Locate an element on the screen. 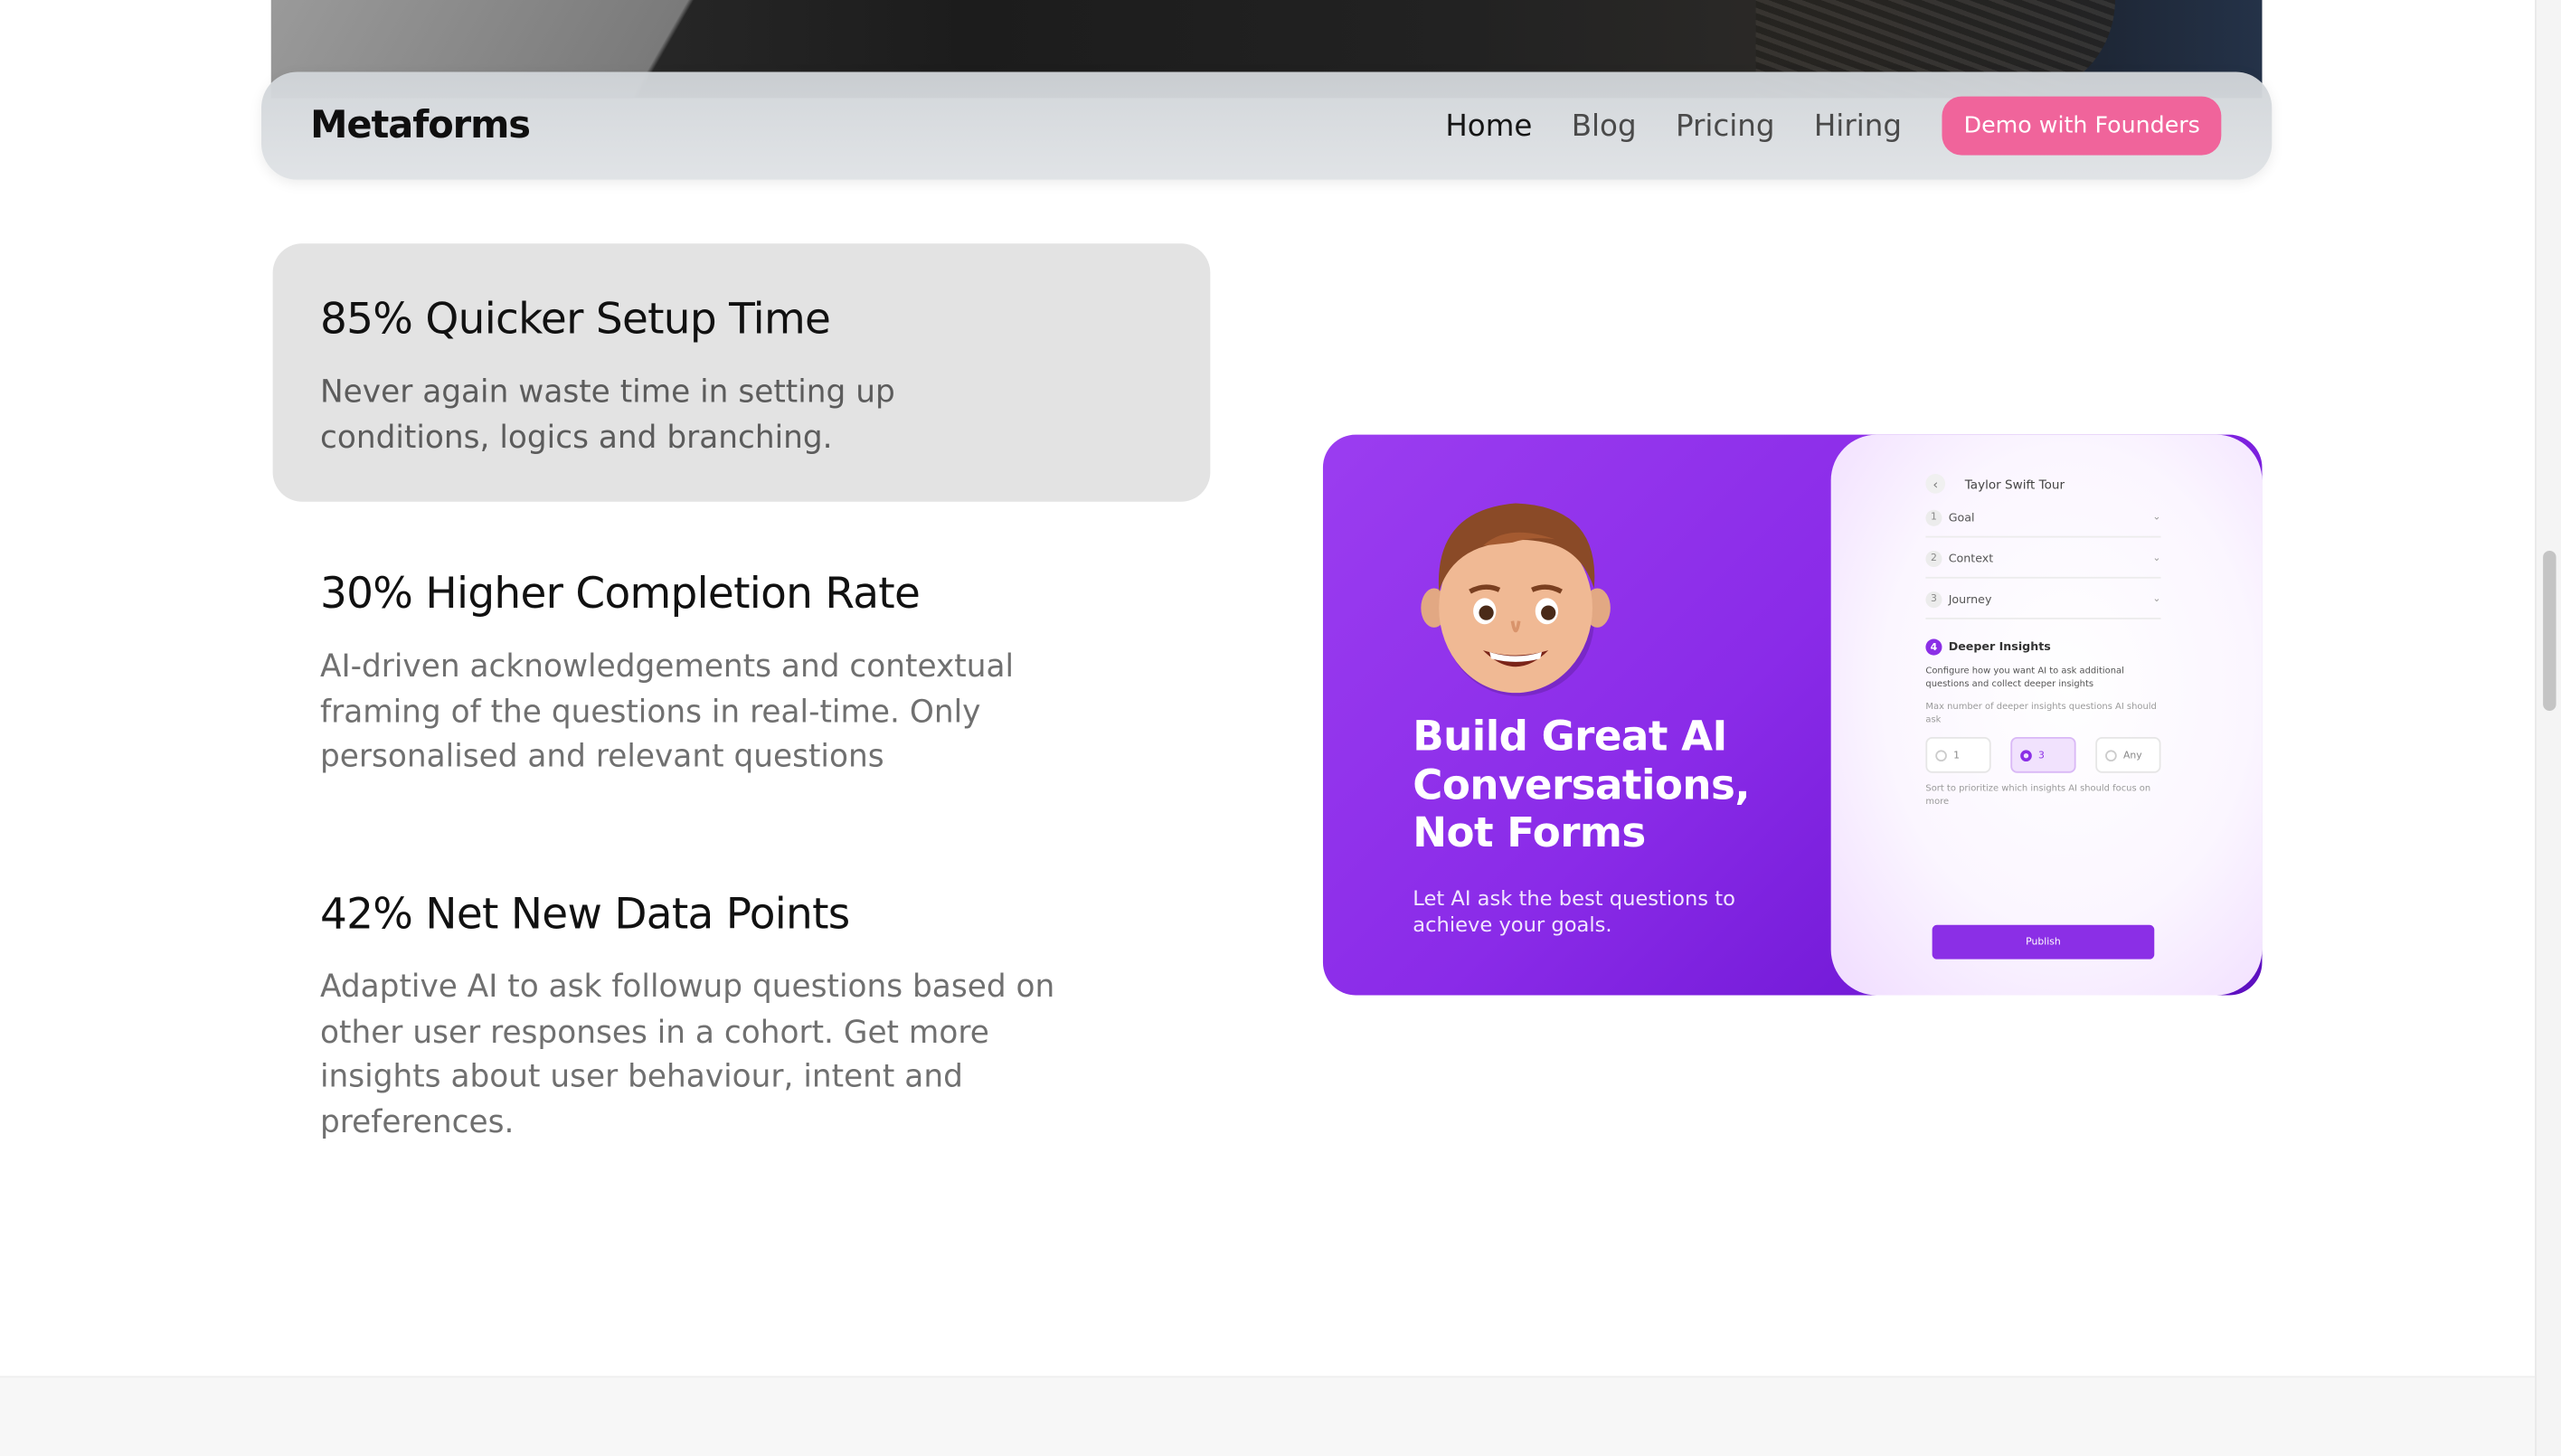 The height and width of the screenshot is (1456, 2561). nav-link-home: Home is located at coordinates (1488, 126).